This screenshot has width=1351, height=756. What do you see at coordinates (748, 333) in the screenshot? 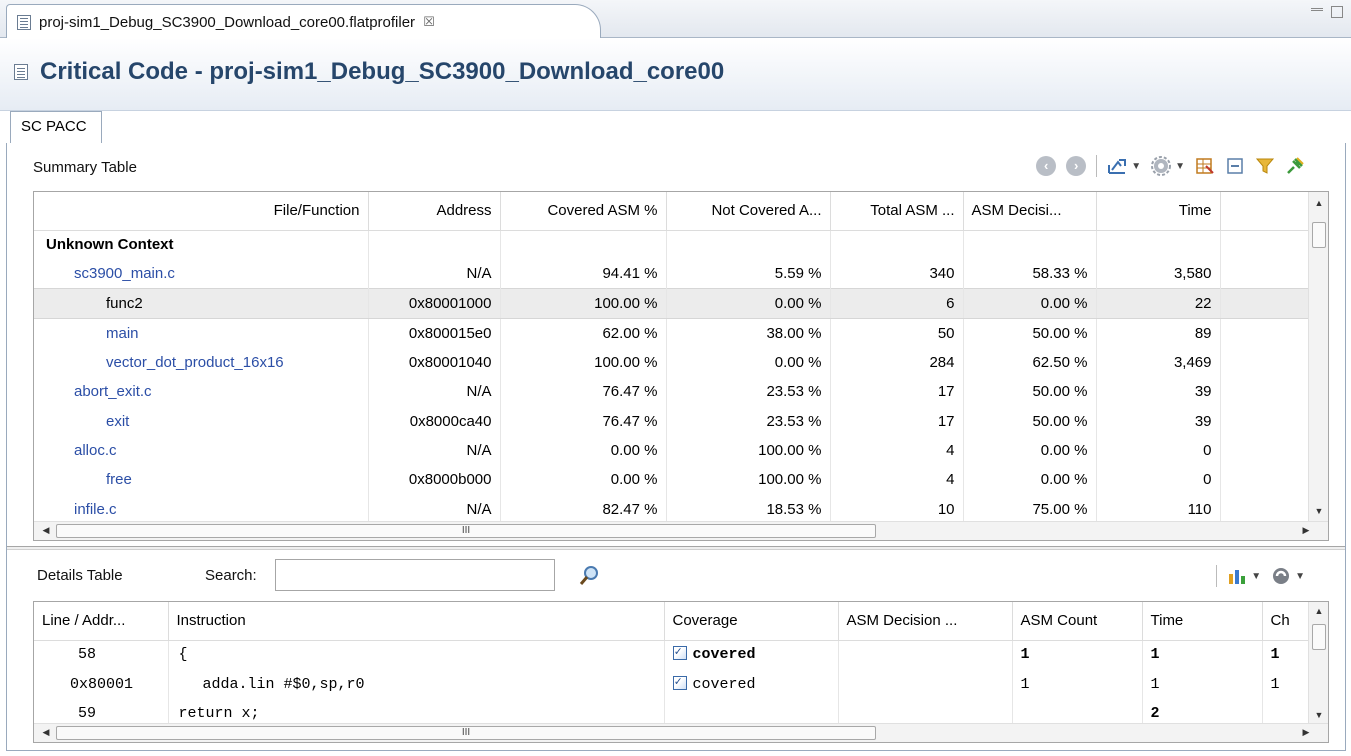
I see `summary-value-cell: 38.00 %` at bounding box center [748, 333].